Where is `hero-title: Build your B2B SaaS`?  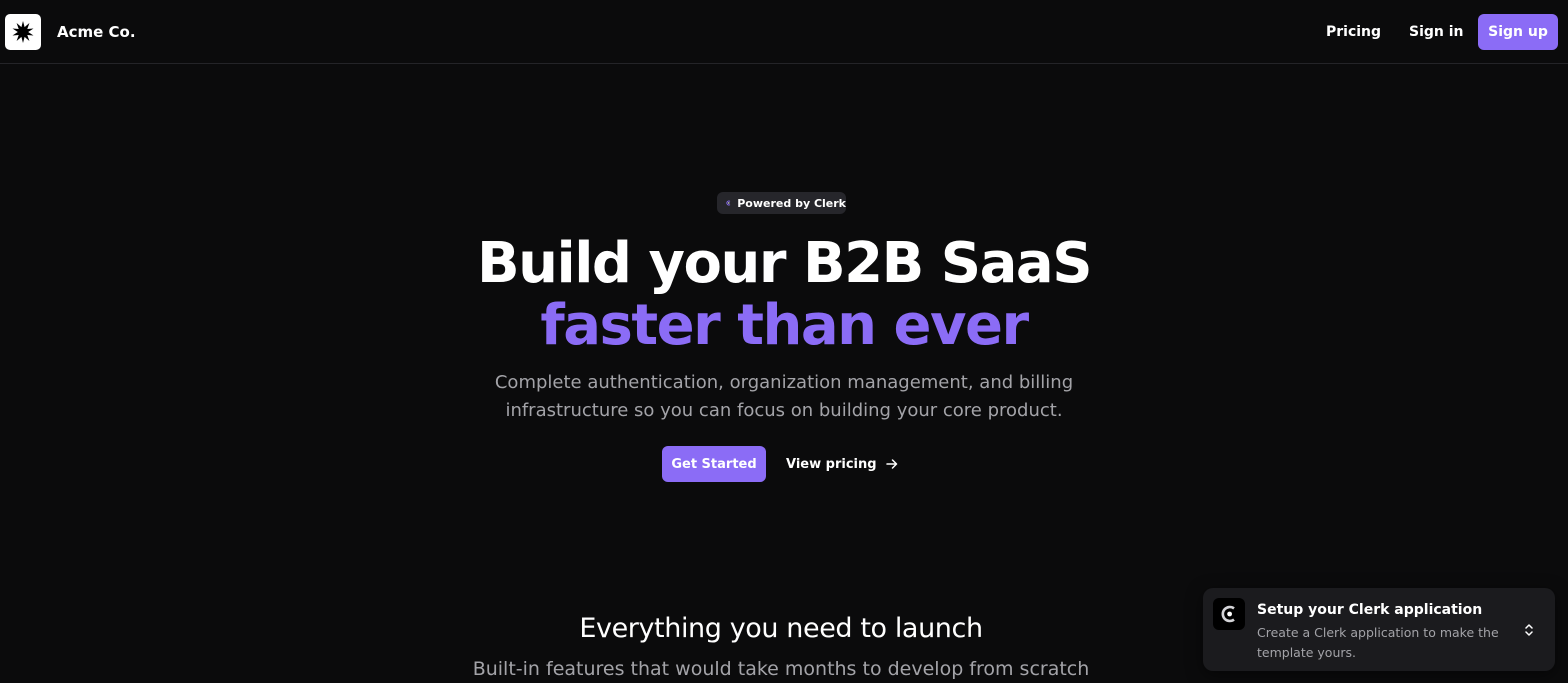
hero-title: Build your B2B SaaS is located at coordinates (784, 263).